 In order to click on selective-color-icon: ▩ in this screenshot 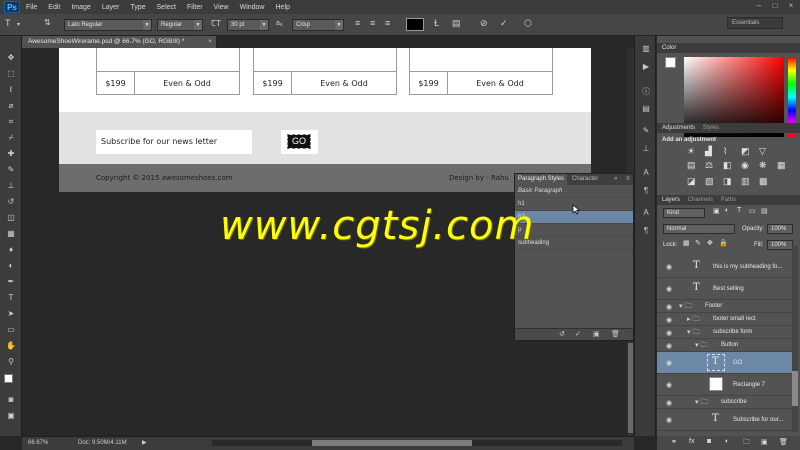, I will do `click(763, 181)`.